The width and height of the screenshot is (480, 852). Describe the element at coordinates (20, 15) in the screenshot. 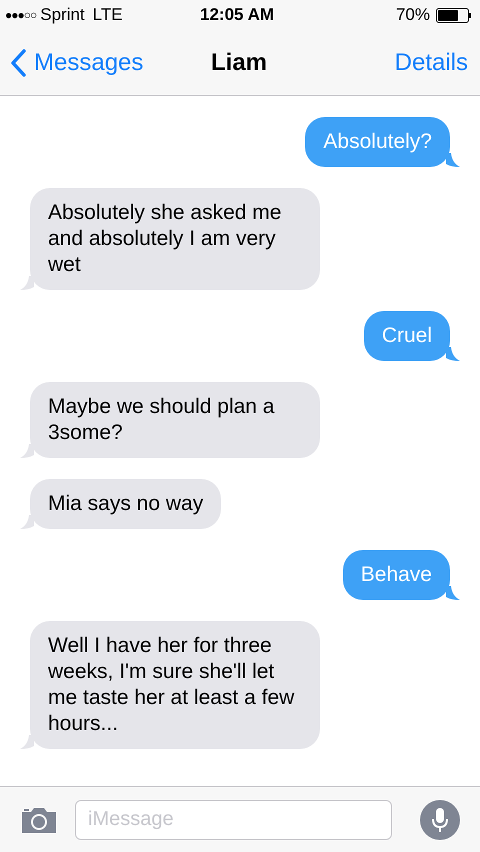

I see `signal-icon: ●●●○○` at that location.